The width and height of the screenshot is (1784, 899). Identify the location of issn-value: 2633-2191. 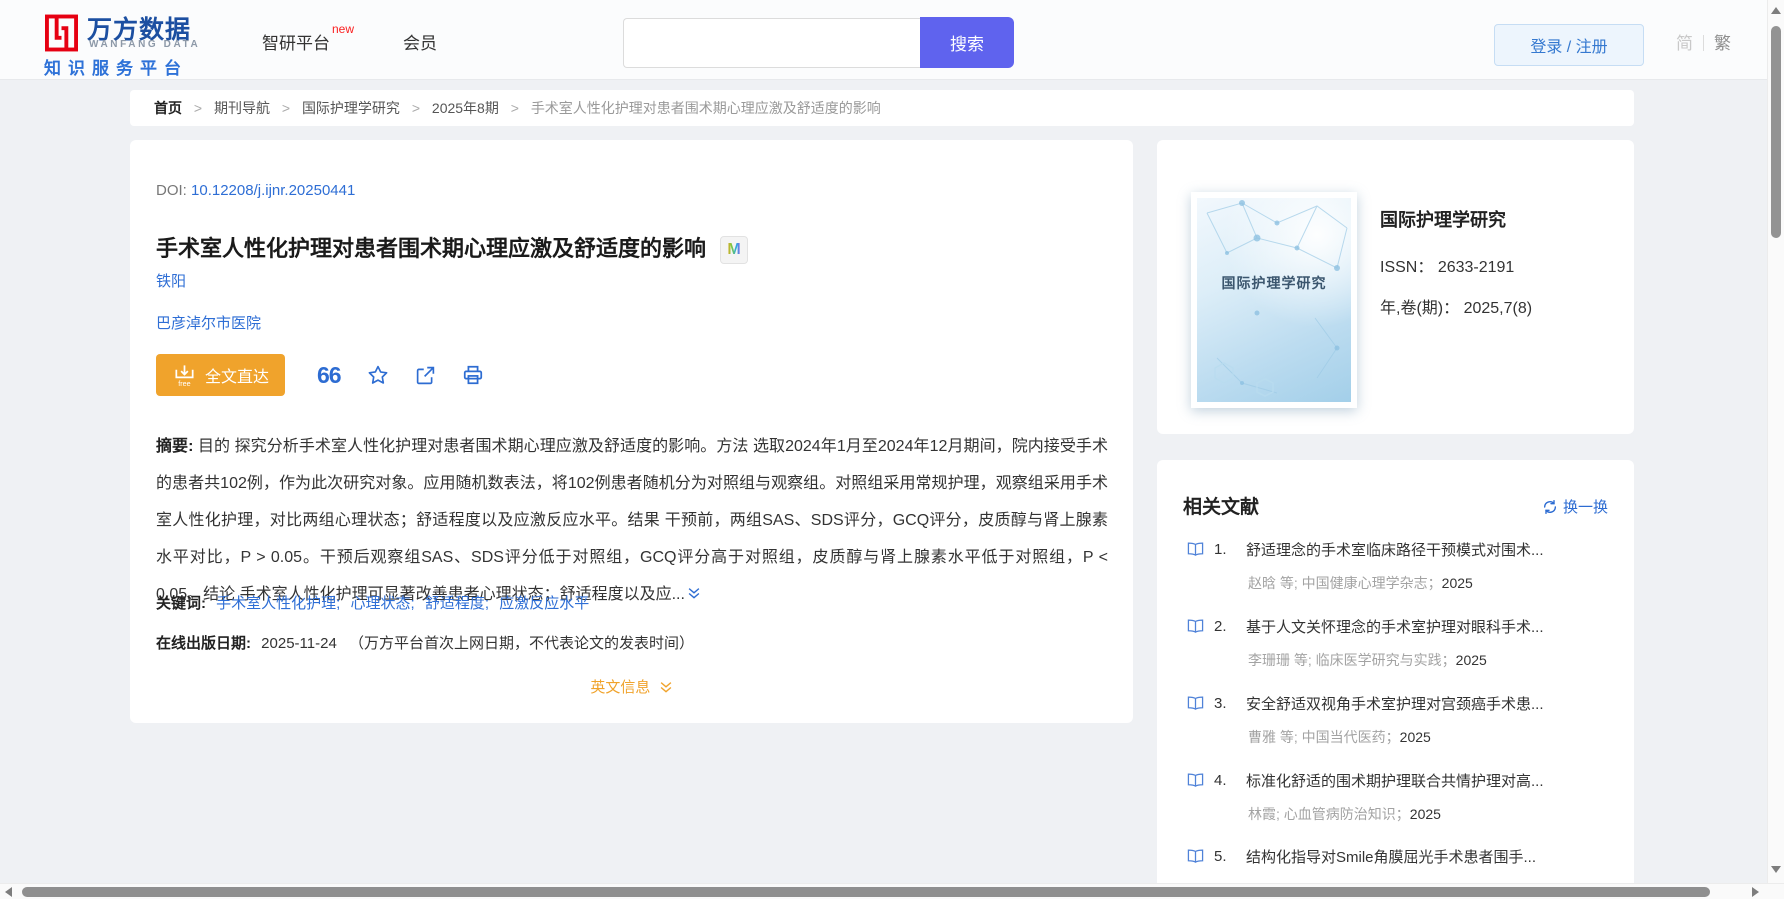
(1476, 267).